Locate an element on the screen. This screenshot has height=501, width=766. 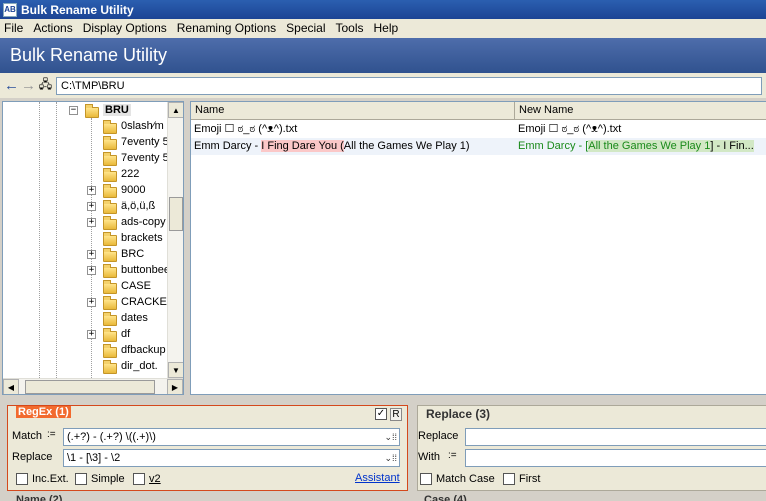
scroll-left-arrow-icon: ◀ is located at coordinates (11, 386).